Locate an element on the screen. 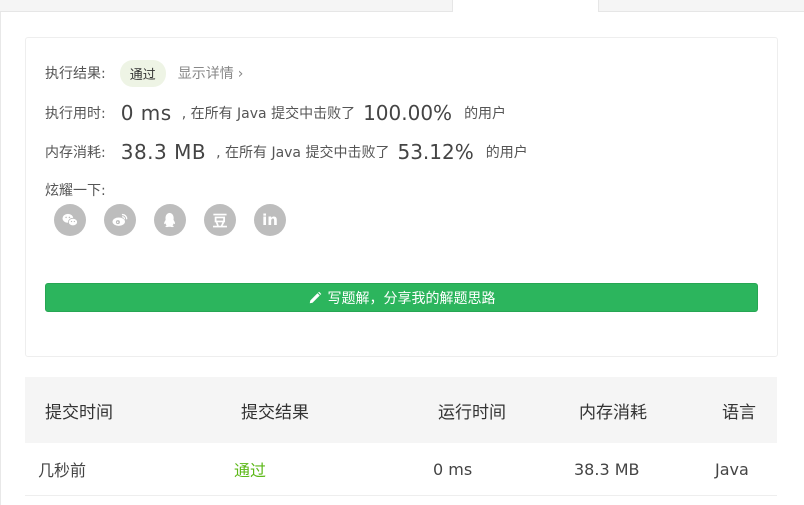 The height and width of the screenshot is (505, 804). runtime-value: 0 ms is located at coordinates (146, 113).